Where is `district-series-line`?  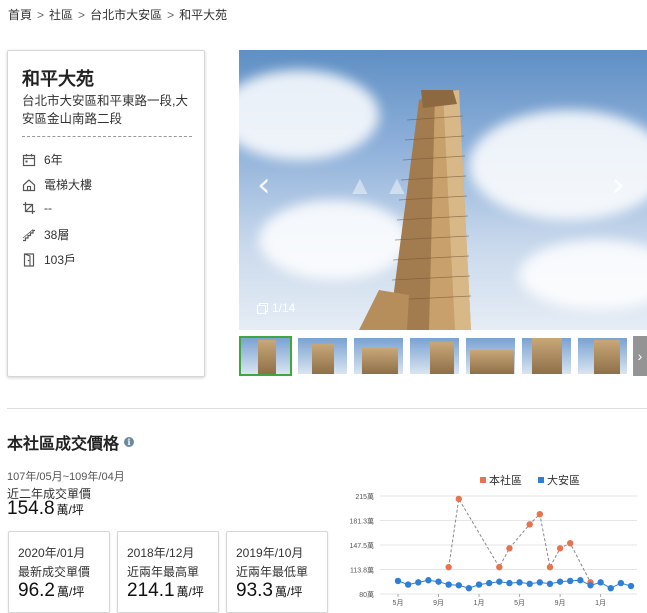
district-series-line is located at coordinates (514, 584).